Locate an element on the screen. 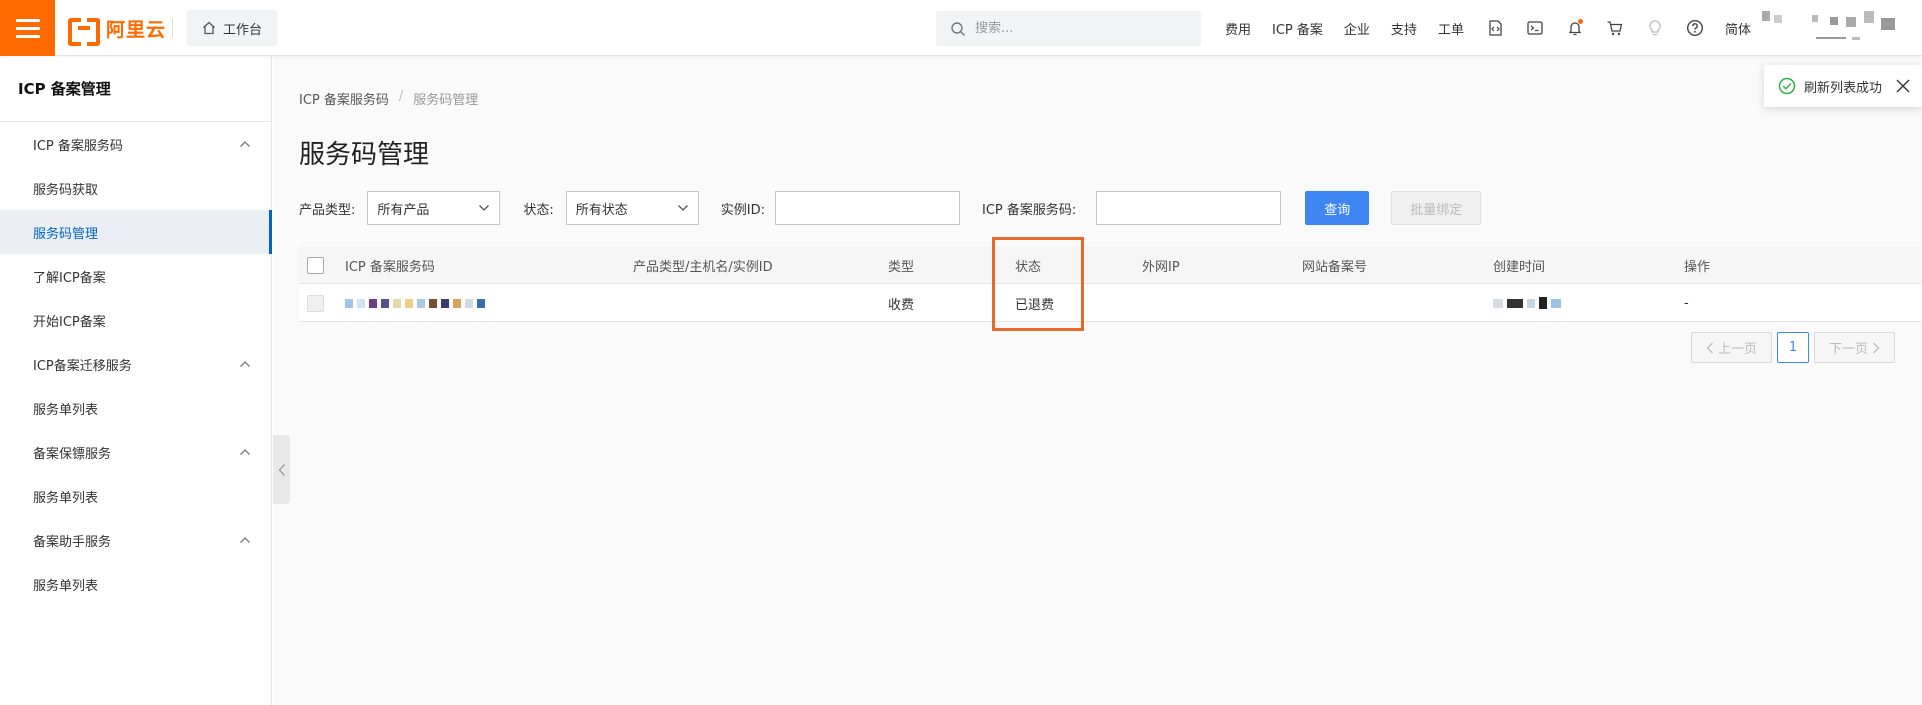 The image size is (1922, 705). success-toast: 刷新列表成功 is located at coordinates (1843, 86).